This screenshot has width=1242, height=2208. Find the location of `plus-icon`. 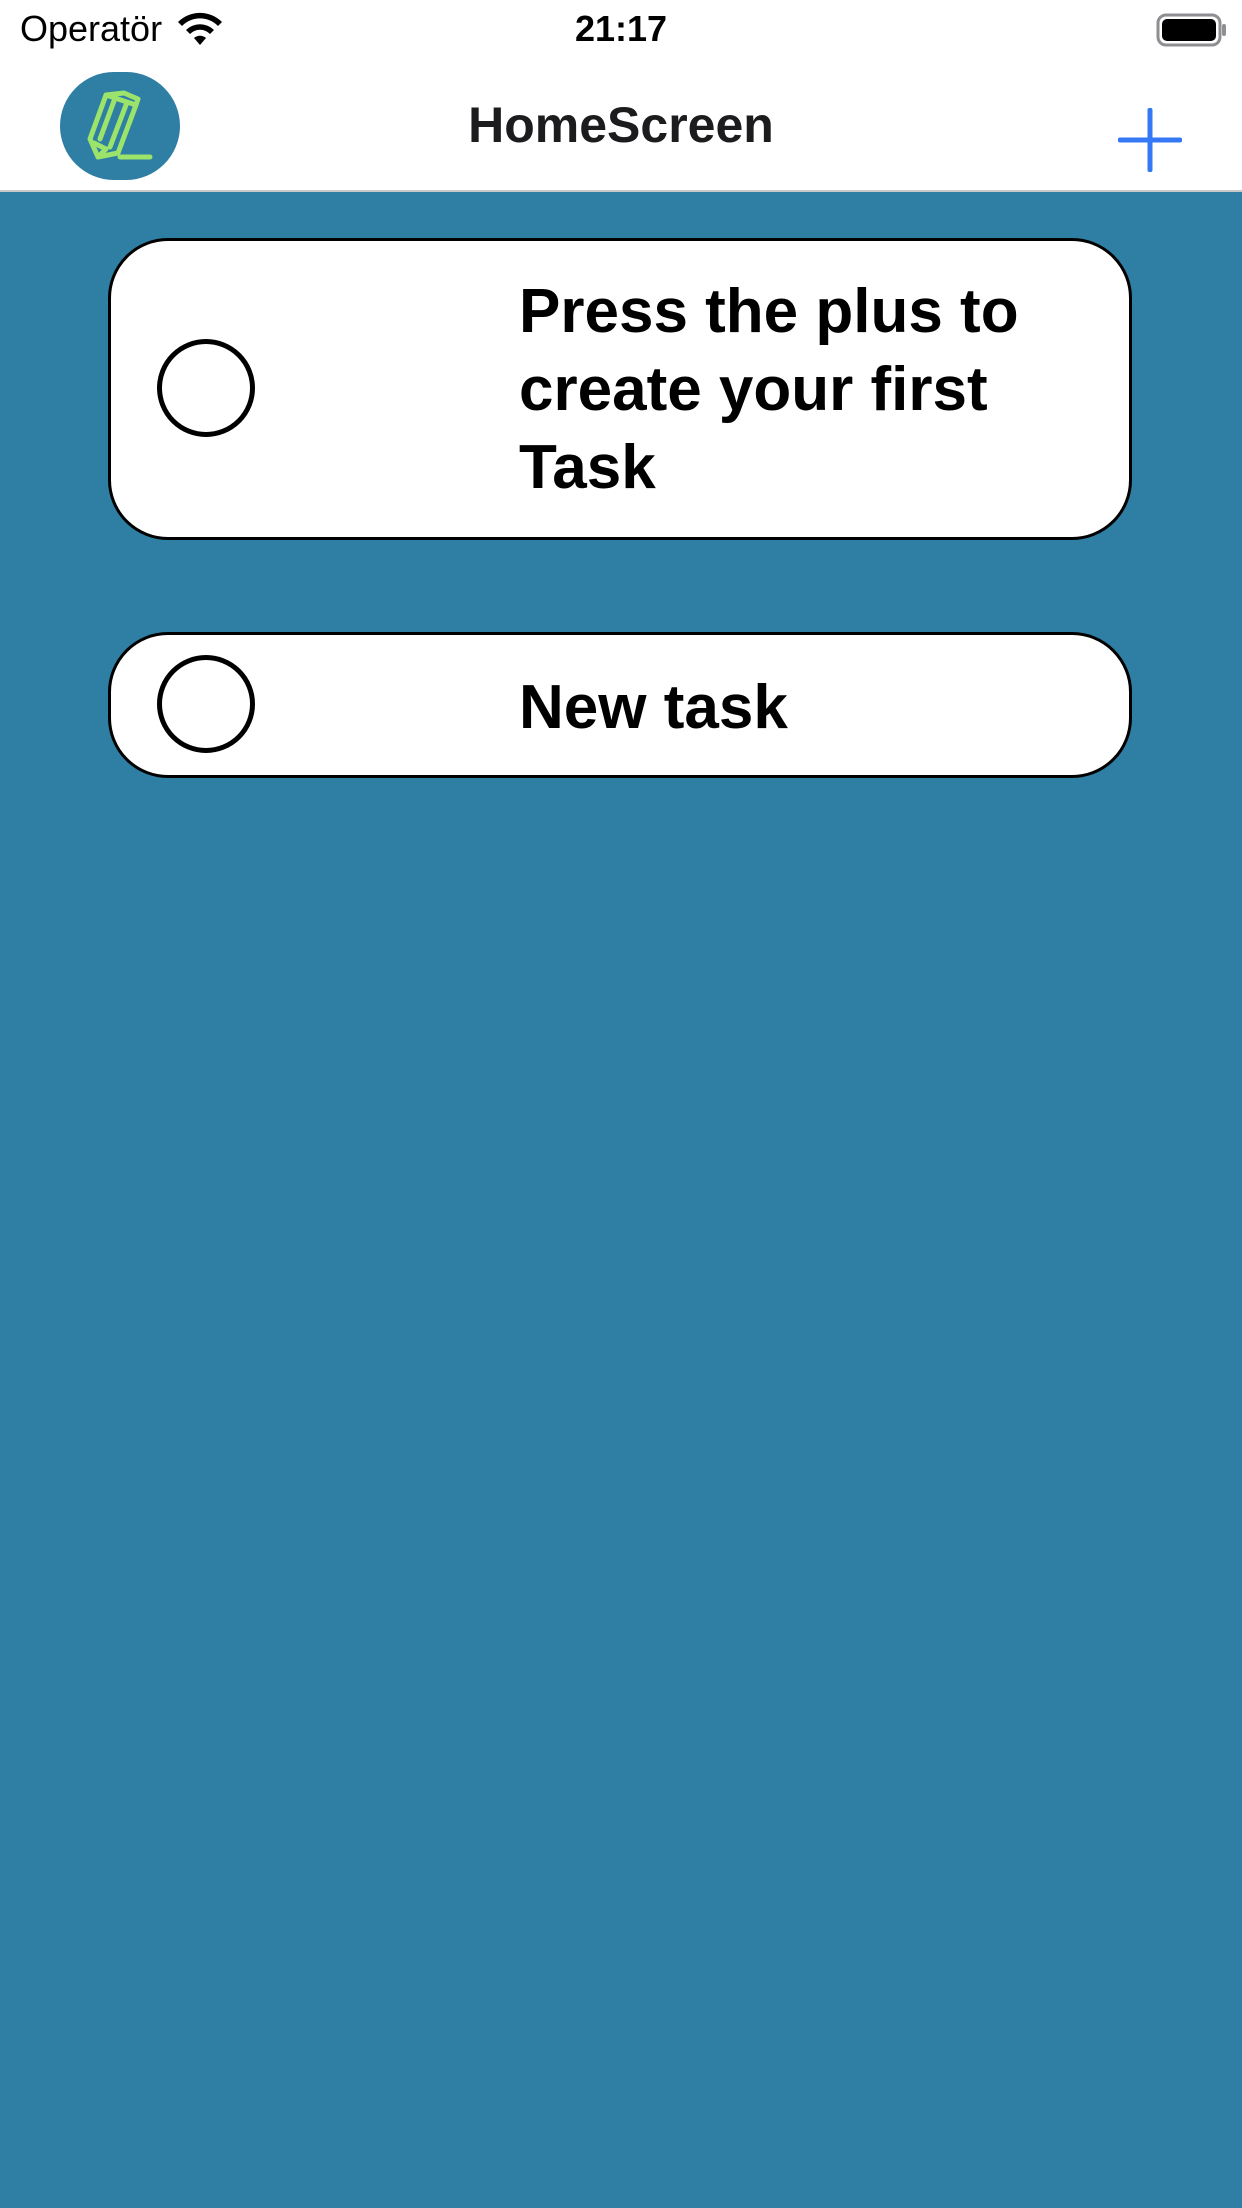

plus-icon is located at coordinates (1150, 140).